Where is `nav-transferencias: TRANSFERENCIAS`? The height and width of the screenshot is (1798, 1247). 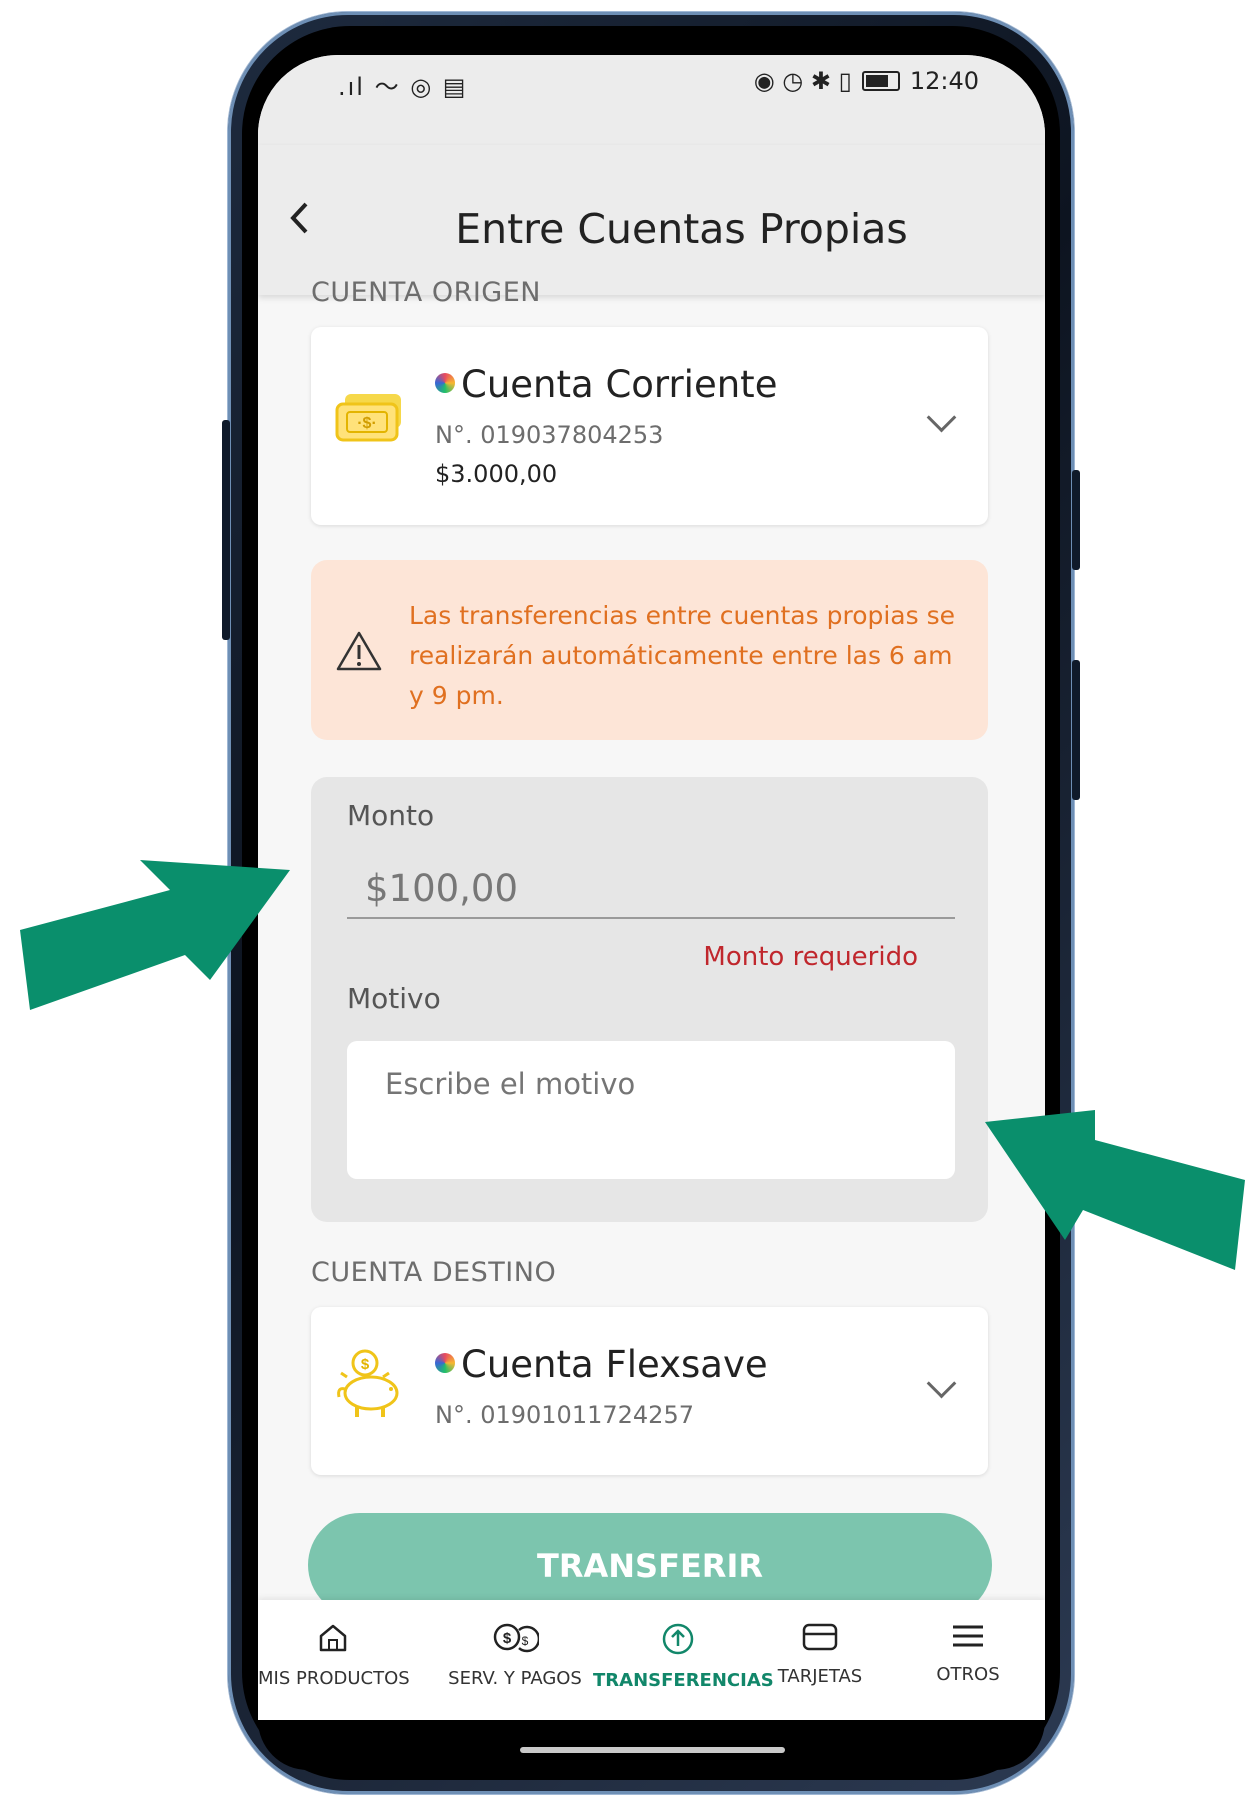
nav-transferencias: TRANSFERENCIAS is located at coordinates (683, 1656).